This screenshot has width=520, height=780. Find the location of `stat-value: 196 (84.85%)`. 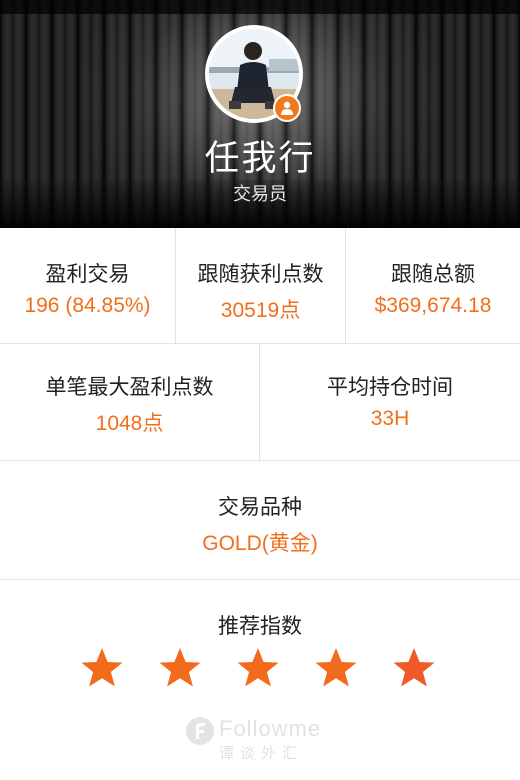

stat-value: 196 (84.85%) is located at coordinates (87, 305).